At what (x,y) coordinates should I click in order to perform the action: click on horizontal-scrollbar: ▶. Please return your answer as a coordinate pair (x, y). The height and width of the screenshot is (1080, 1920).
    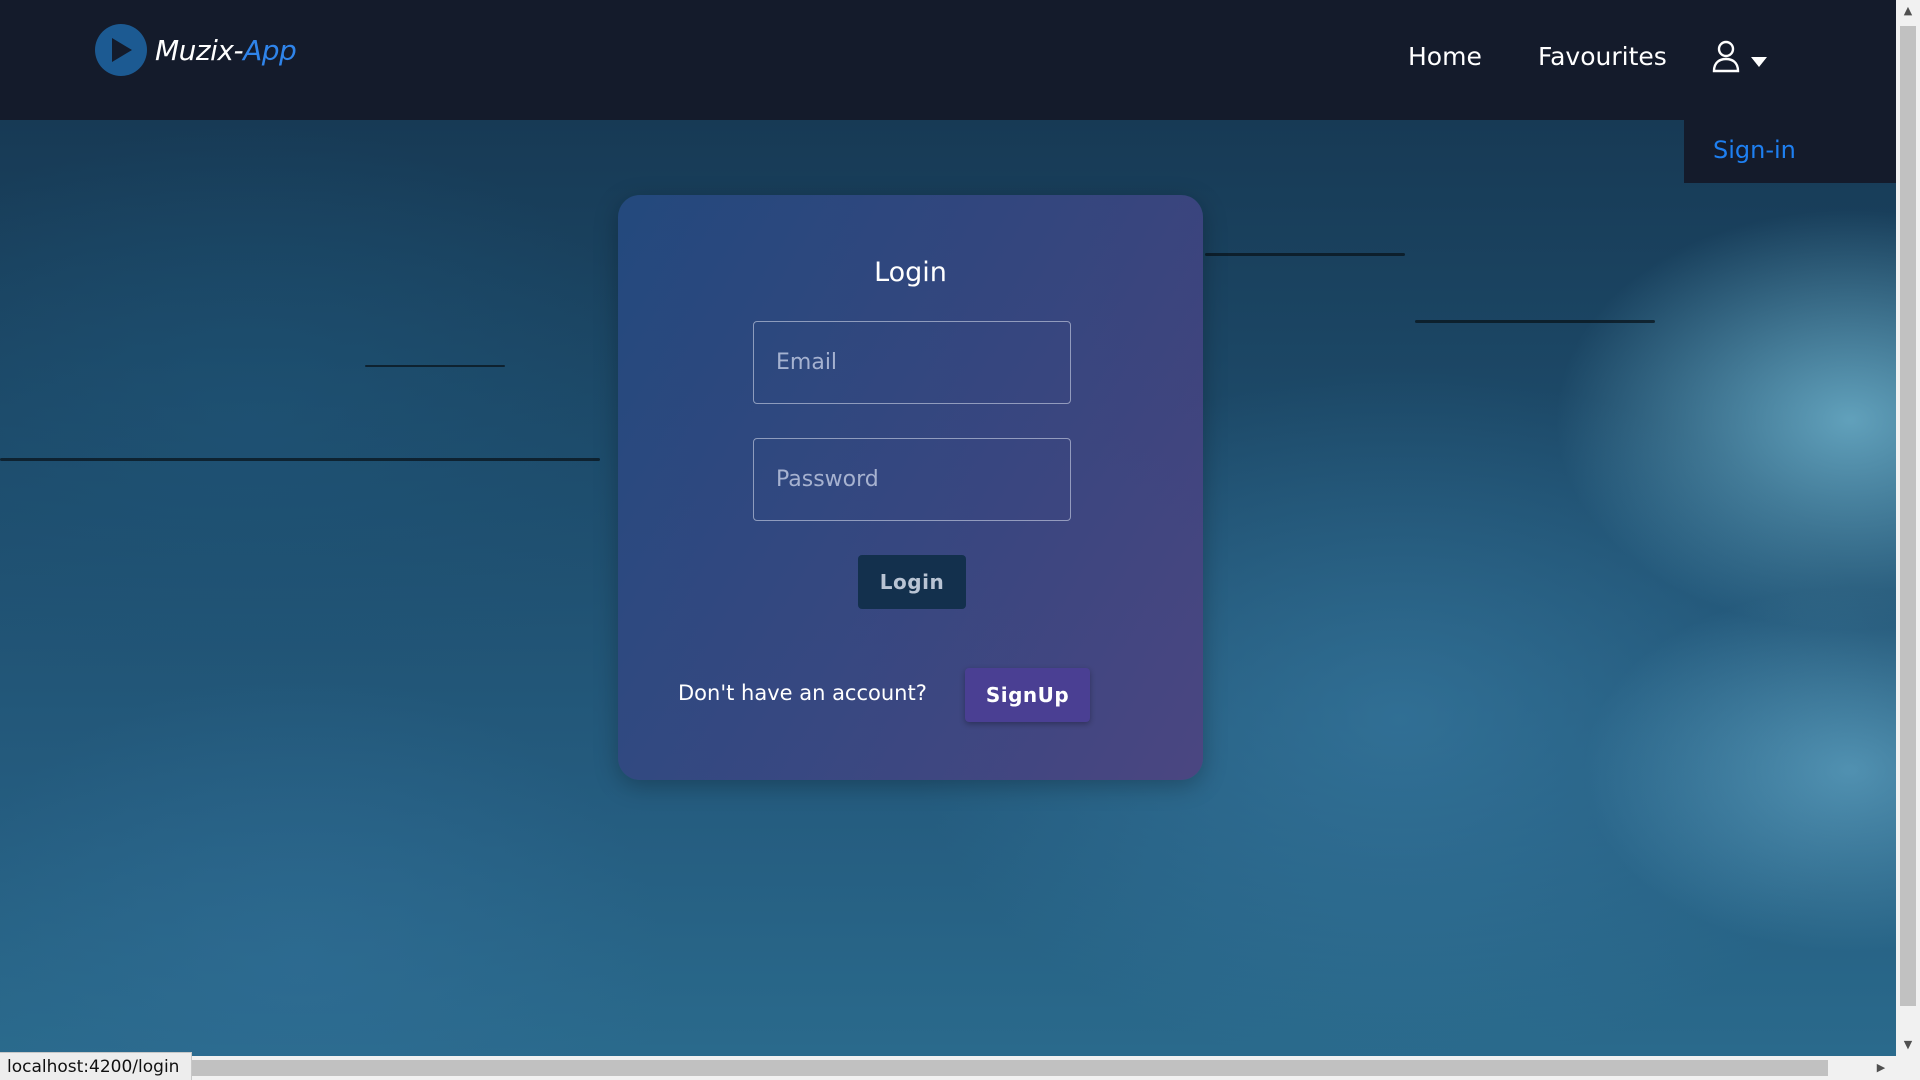
    Looking at the image, I should click on (960, 1068).